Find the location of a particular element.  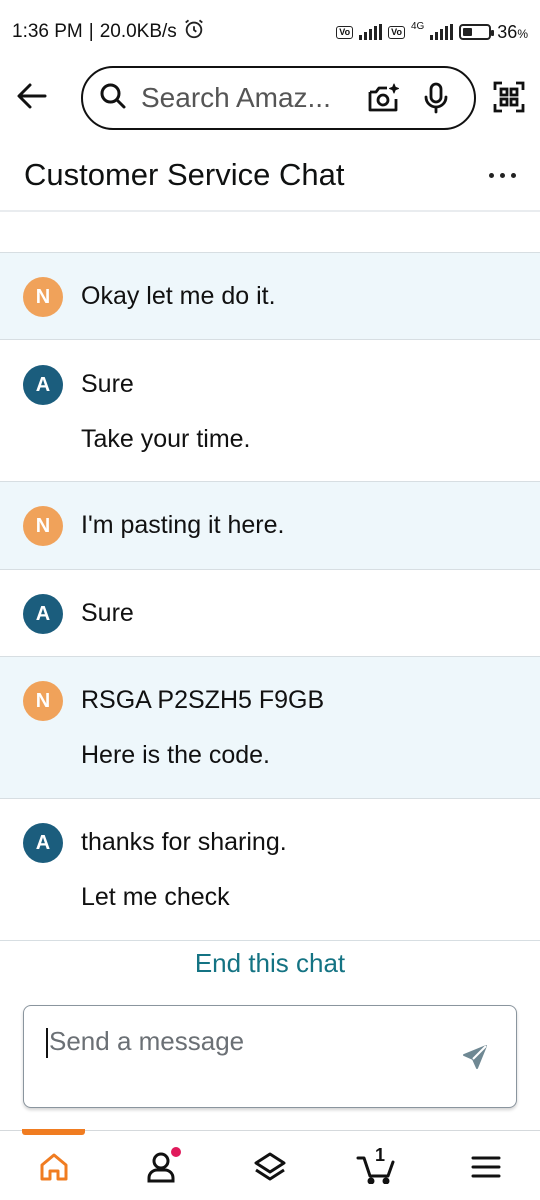

message-agent: A Sure is located at coordinates (270, 612).